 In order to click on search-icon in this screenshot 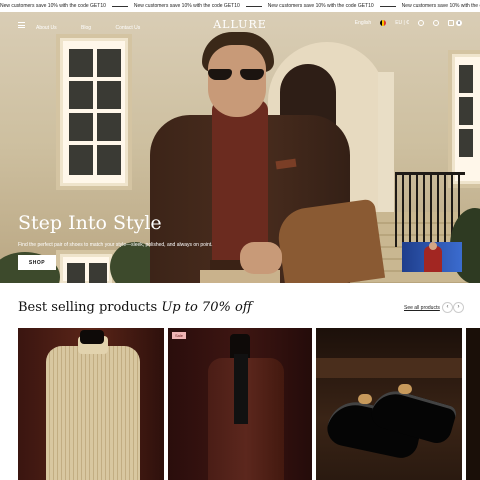, I will do `click(421, 23)`.